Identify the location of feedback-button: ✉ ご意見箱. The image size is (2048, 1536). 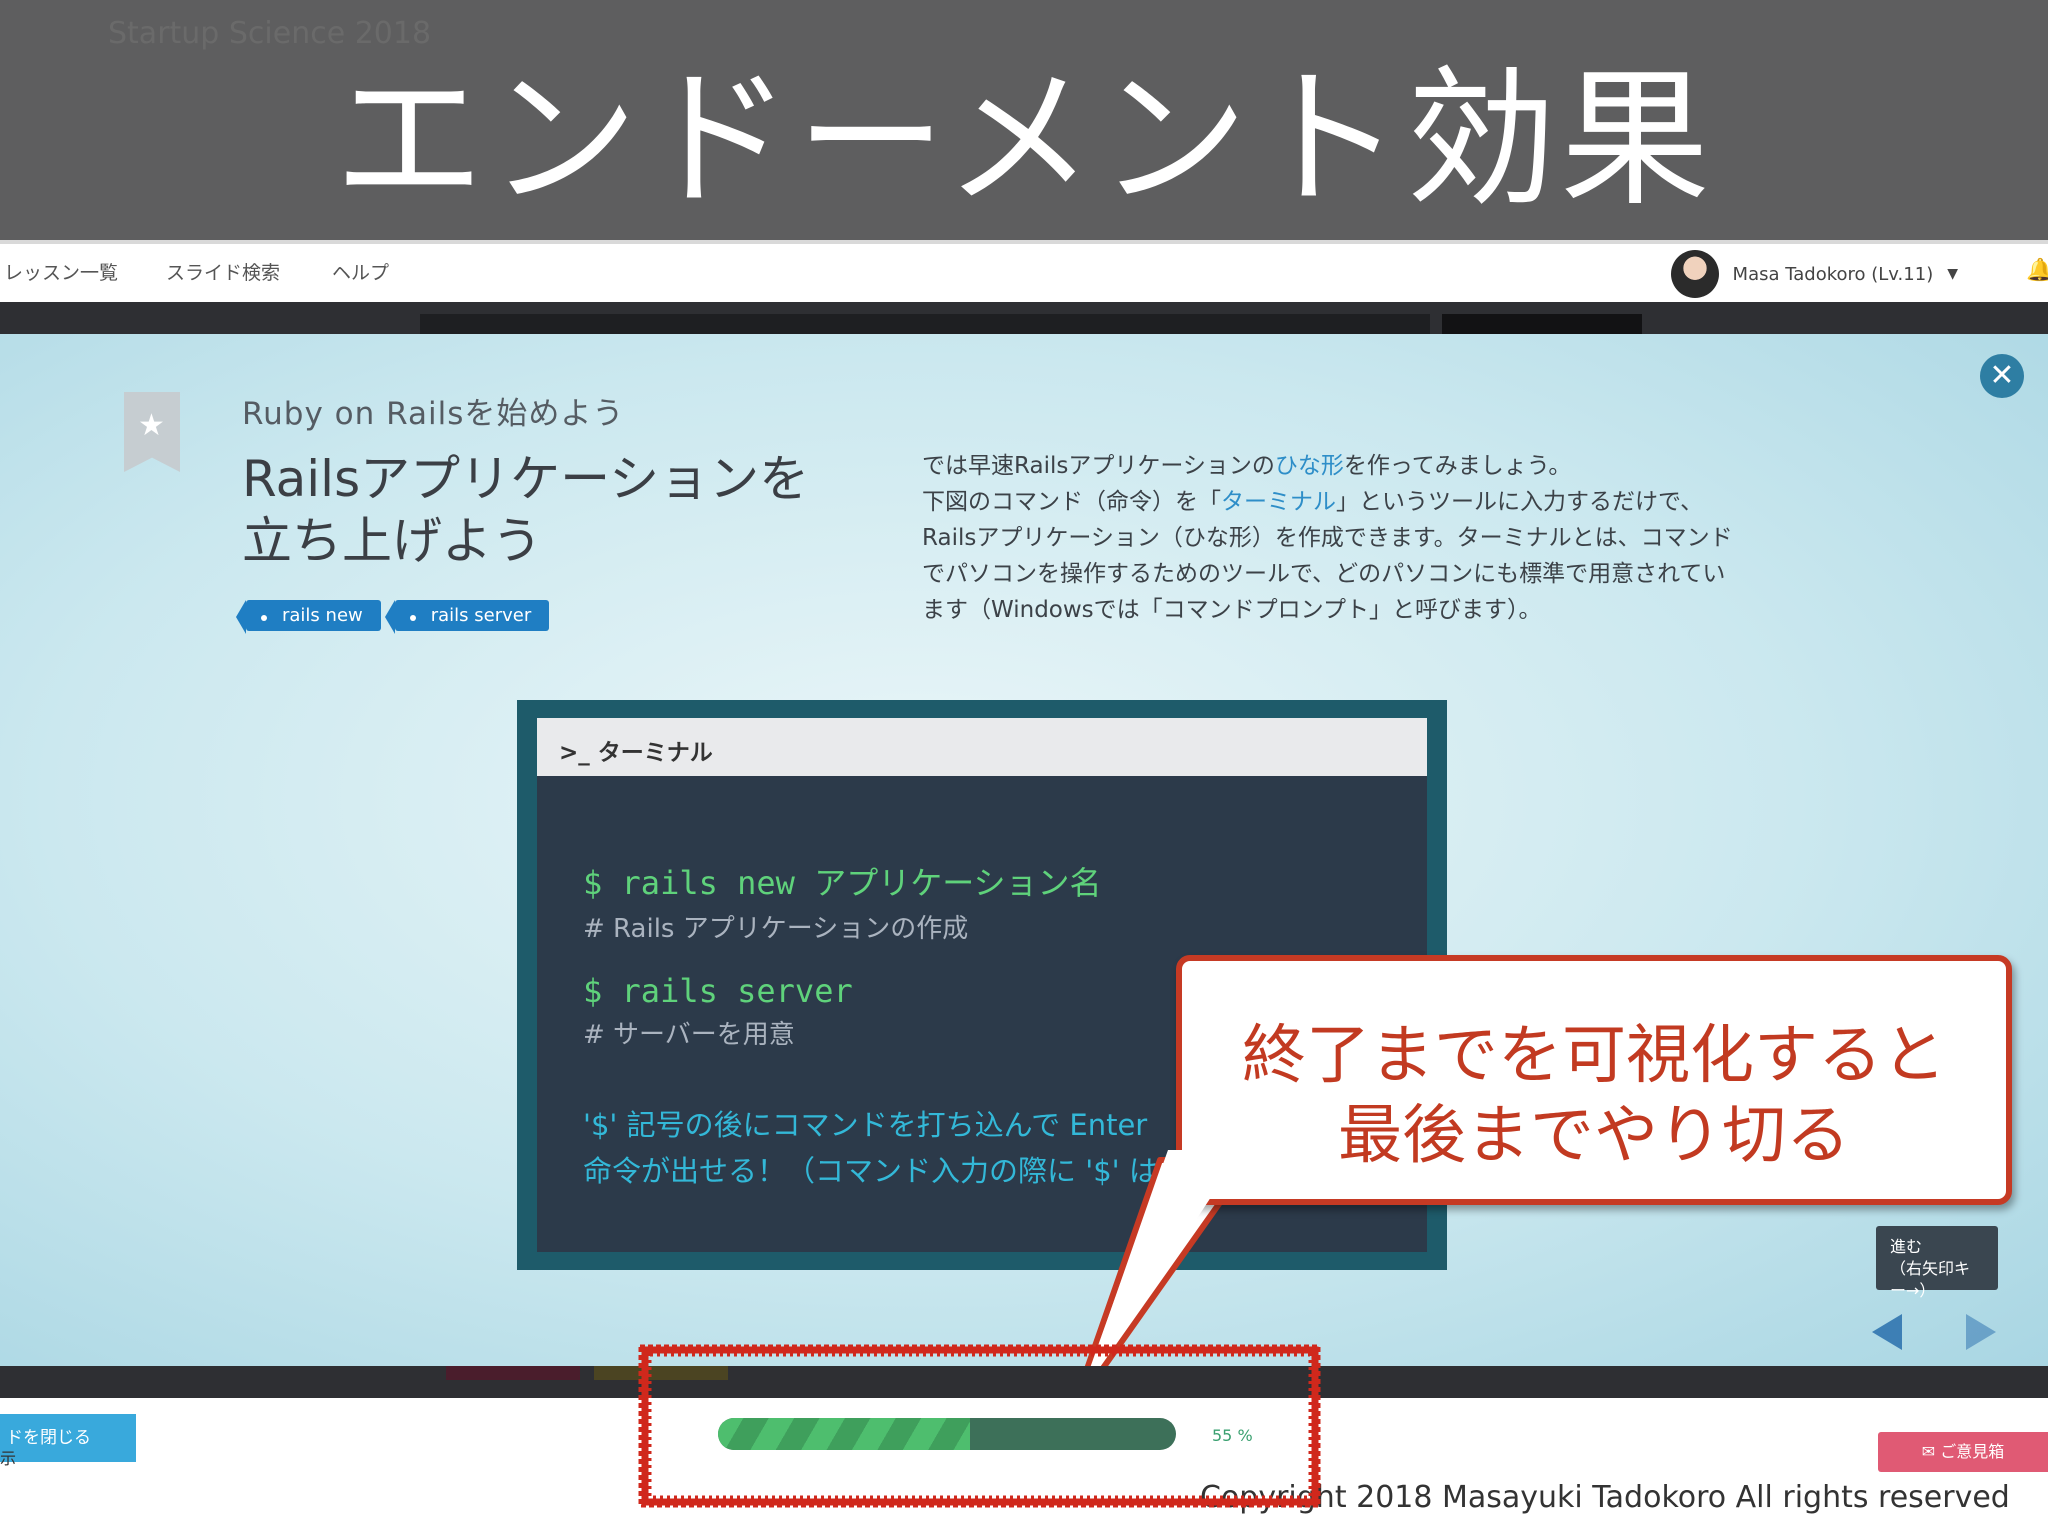
(1963, 1452).